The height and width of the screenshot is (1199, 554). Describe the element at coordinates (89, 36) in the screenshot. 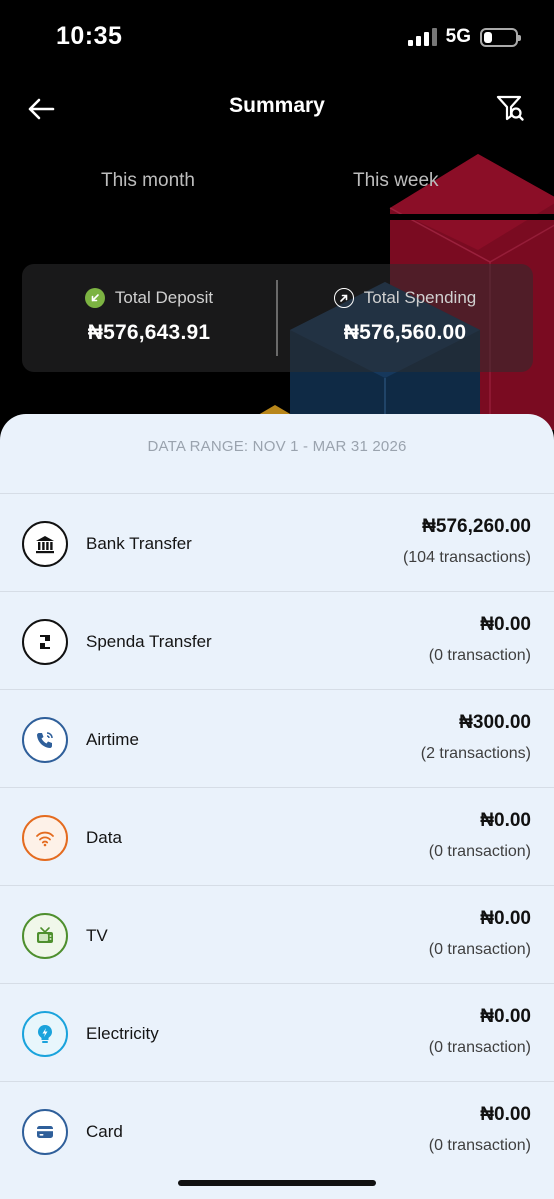

I see `status-time: 10:35` at that location.